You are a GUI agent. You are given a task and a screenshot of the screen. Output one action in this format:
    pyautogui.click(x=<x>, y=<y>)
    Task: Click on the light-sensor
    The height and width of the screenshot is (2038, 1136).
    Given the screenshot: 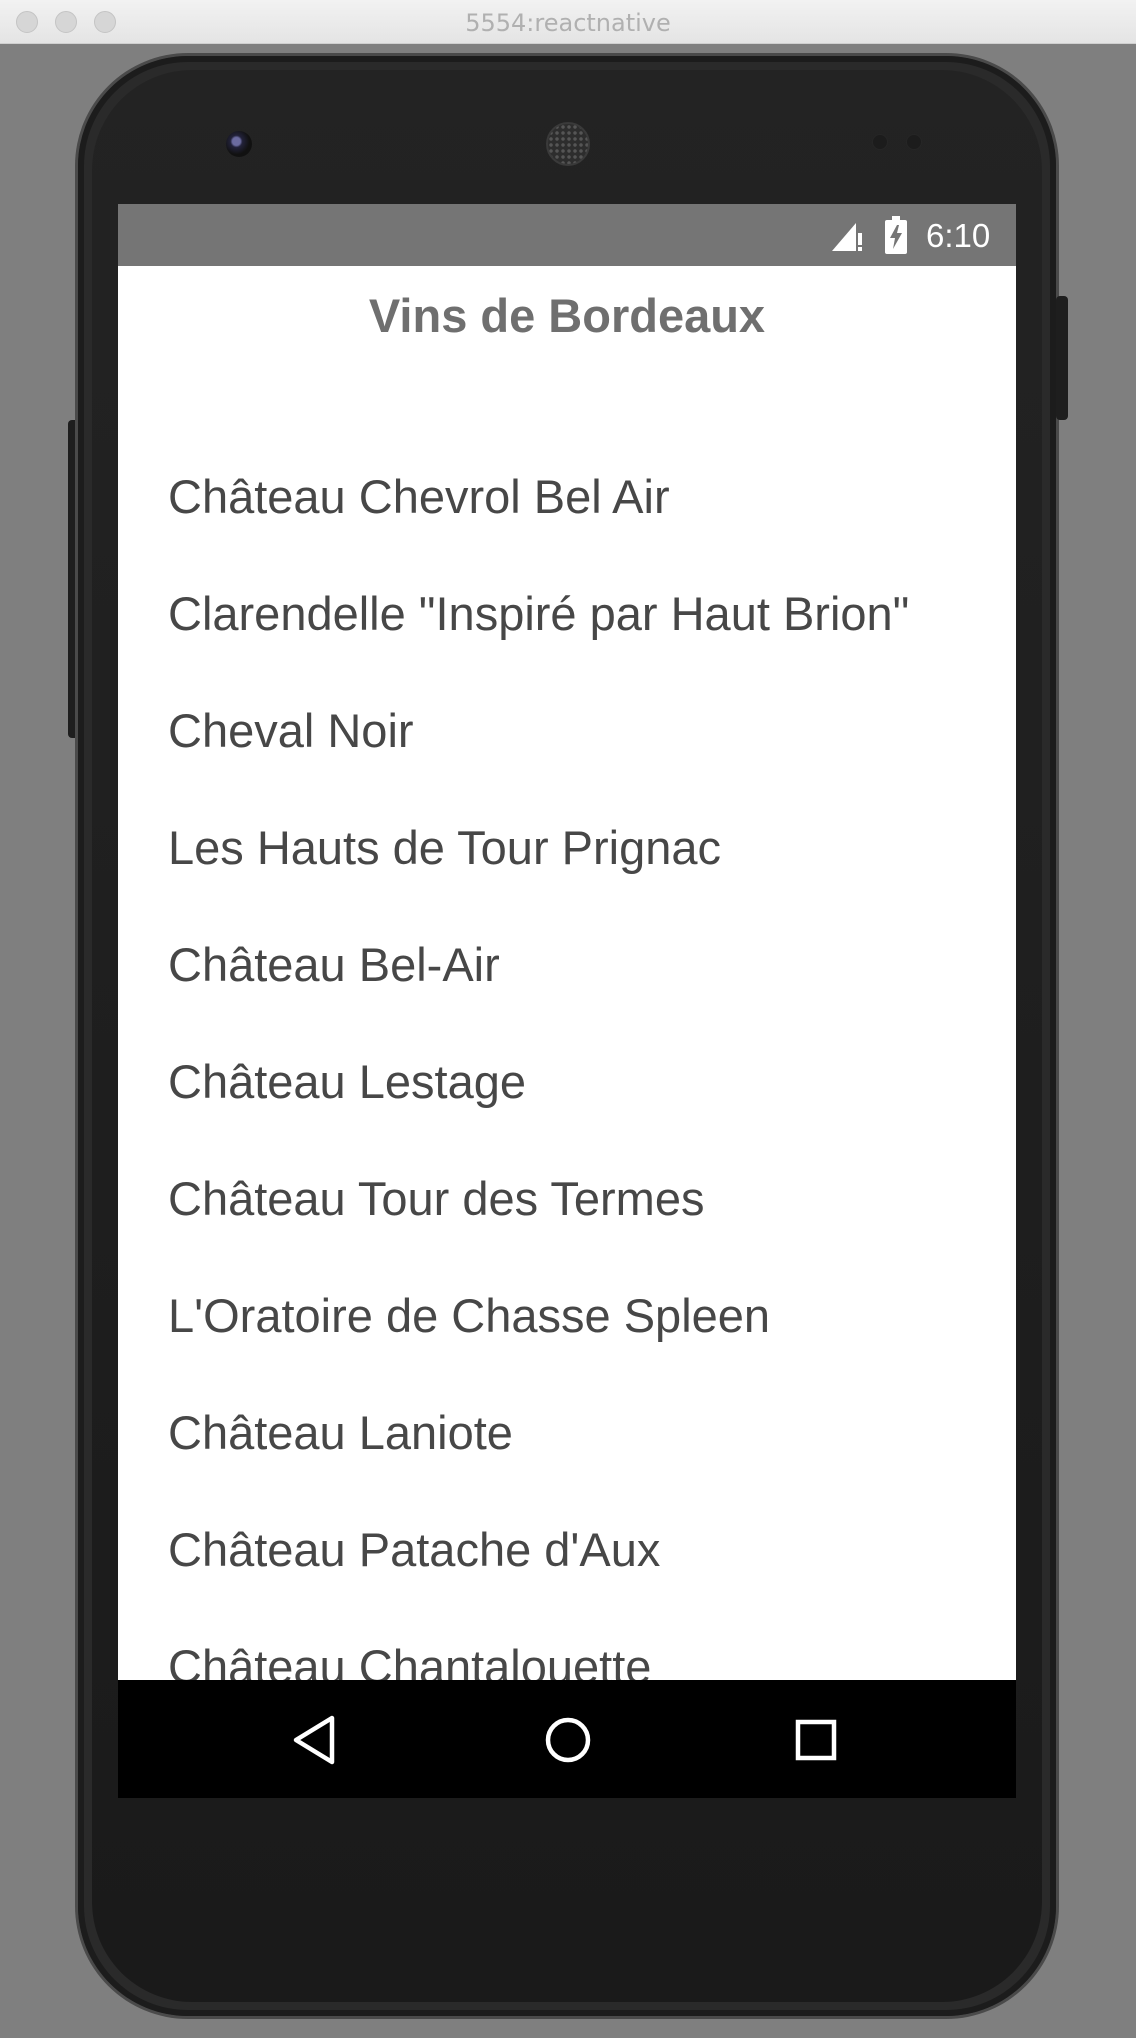 What is the action you would take?
    pyautogui.click(x=914, y=142)
    